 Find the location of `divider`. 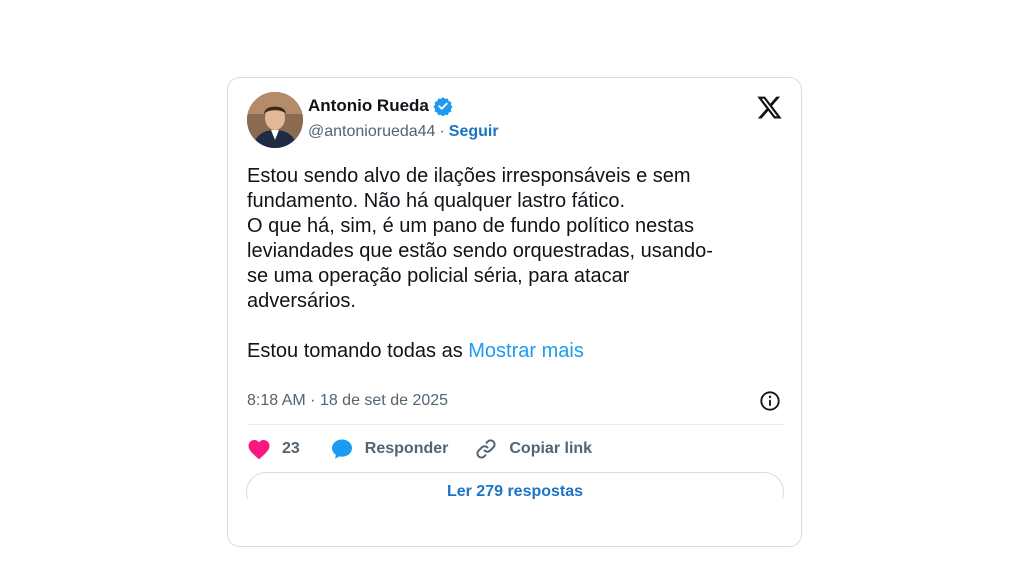

divider is located at coordinates (516, 424).